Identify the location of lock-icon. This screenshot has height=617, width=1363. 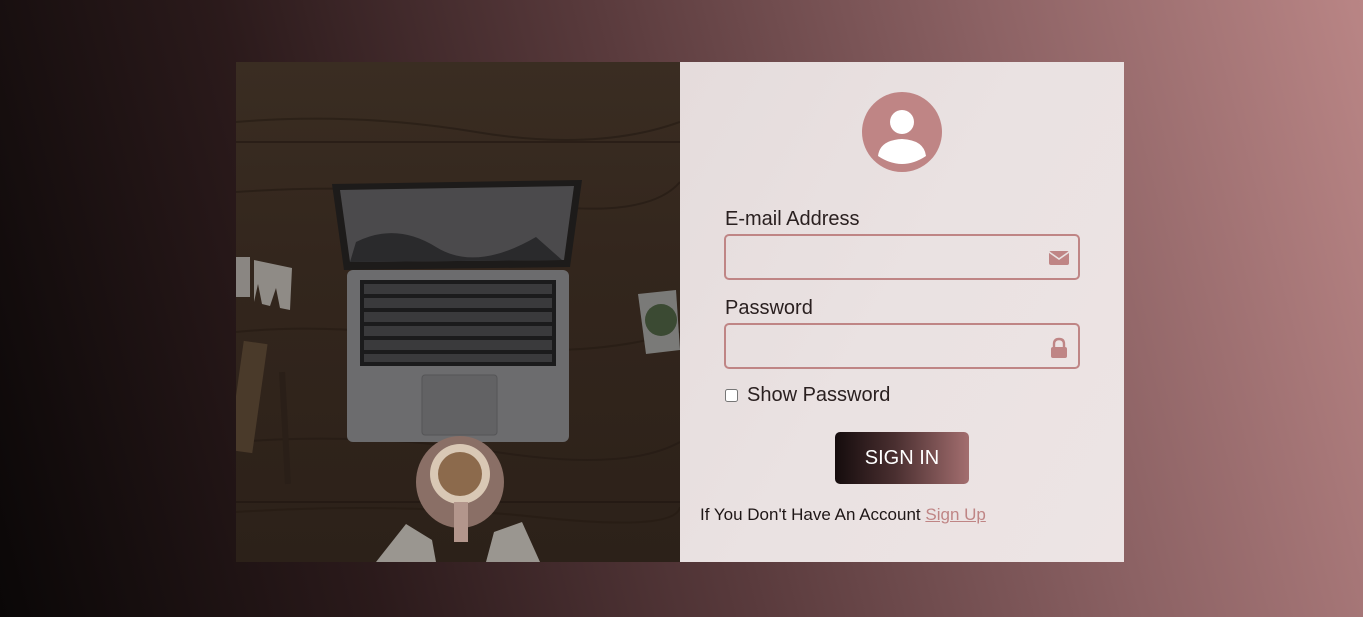
(1059, 347).